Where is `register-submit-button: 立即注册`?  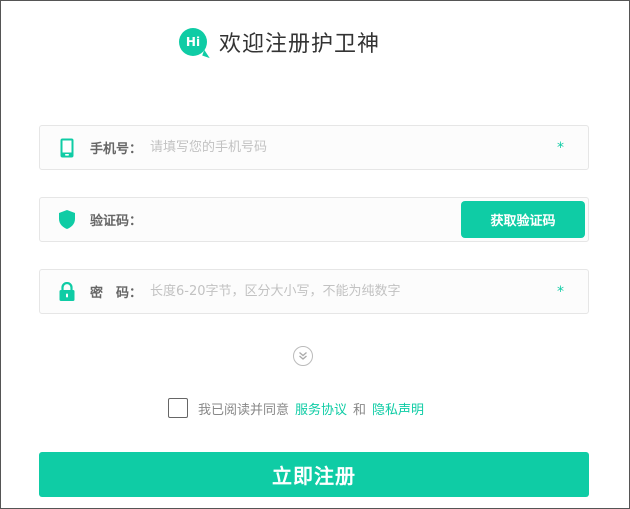
register-submit-button: 立即注册 is located at coordinates (314, 474).